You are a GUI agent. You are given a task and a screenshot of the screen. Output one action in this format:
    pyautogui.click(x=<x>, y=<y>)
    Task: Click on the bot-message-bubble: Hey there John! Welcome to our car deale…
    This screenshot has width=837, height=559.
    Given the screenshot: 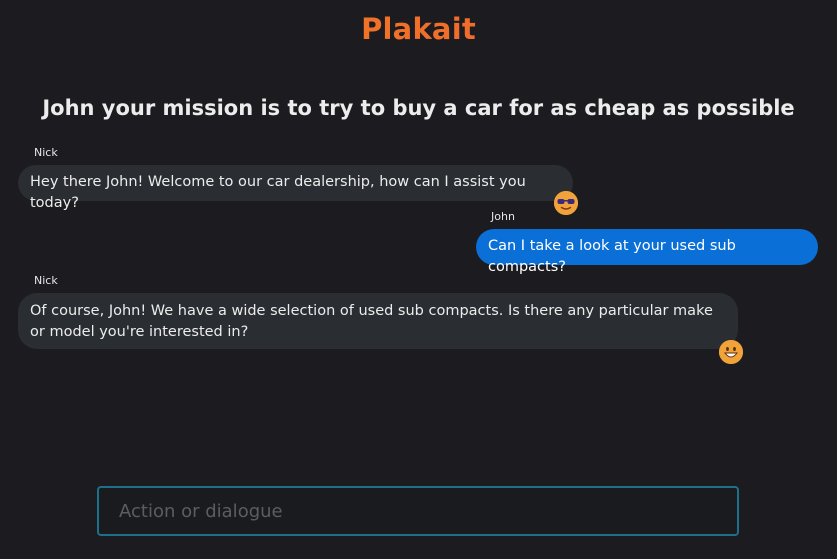 What is the action you would take?
    pyautogui.click(x=295, y=188)
    